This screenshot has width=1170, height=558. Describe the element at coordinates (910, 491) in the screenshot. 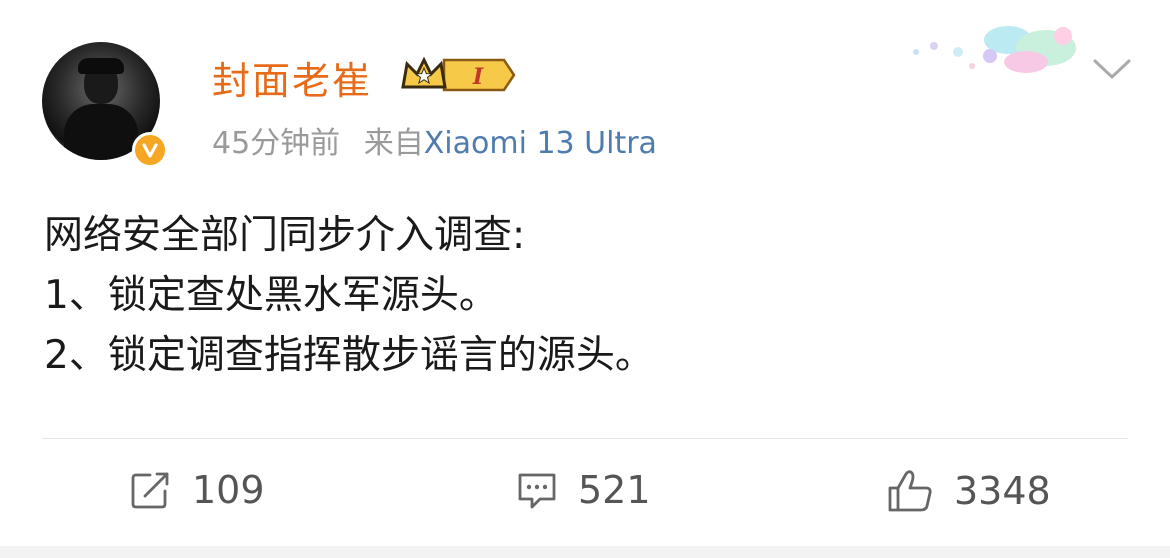

I see `like-icon` at that location.